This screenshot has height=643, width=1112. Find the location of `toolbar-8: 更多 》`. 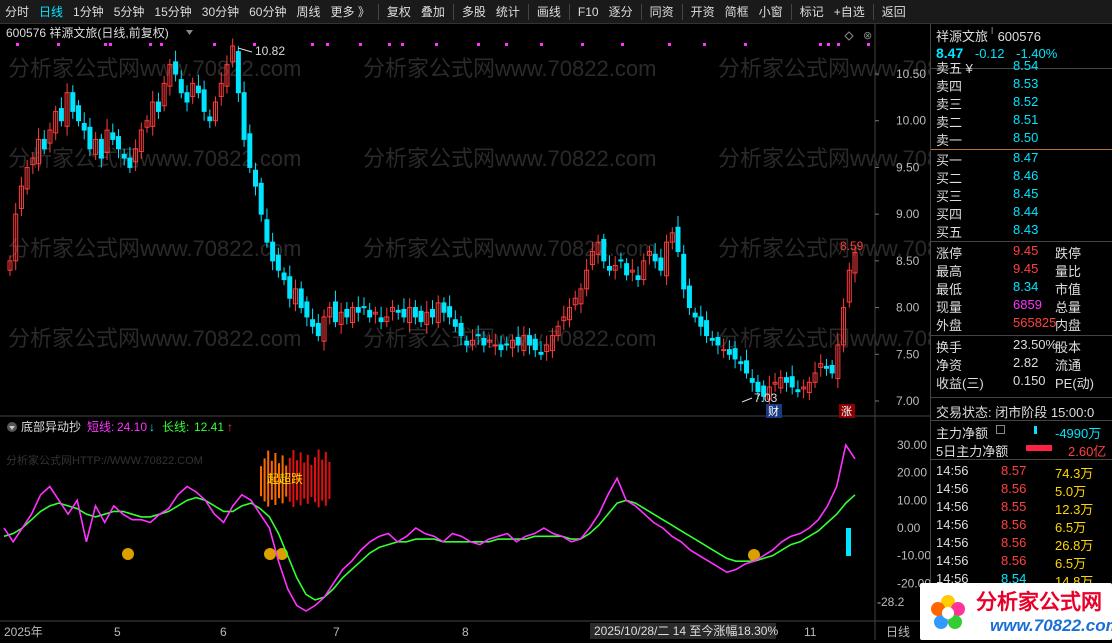

toolbar-8: 更多 》 is located at coordinates (350, 12).